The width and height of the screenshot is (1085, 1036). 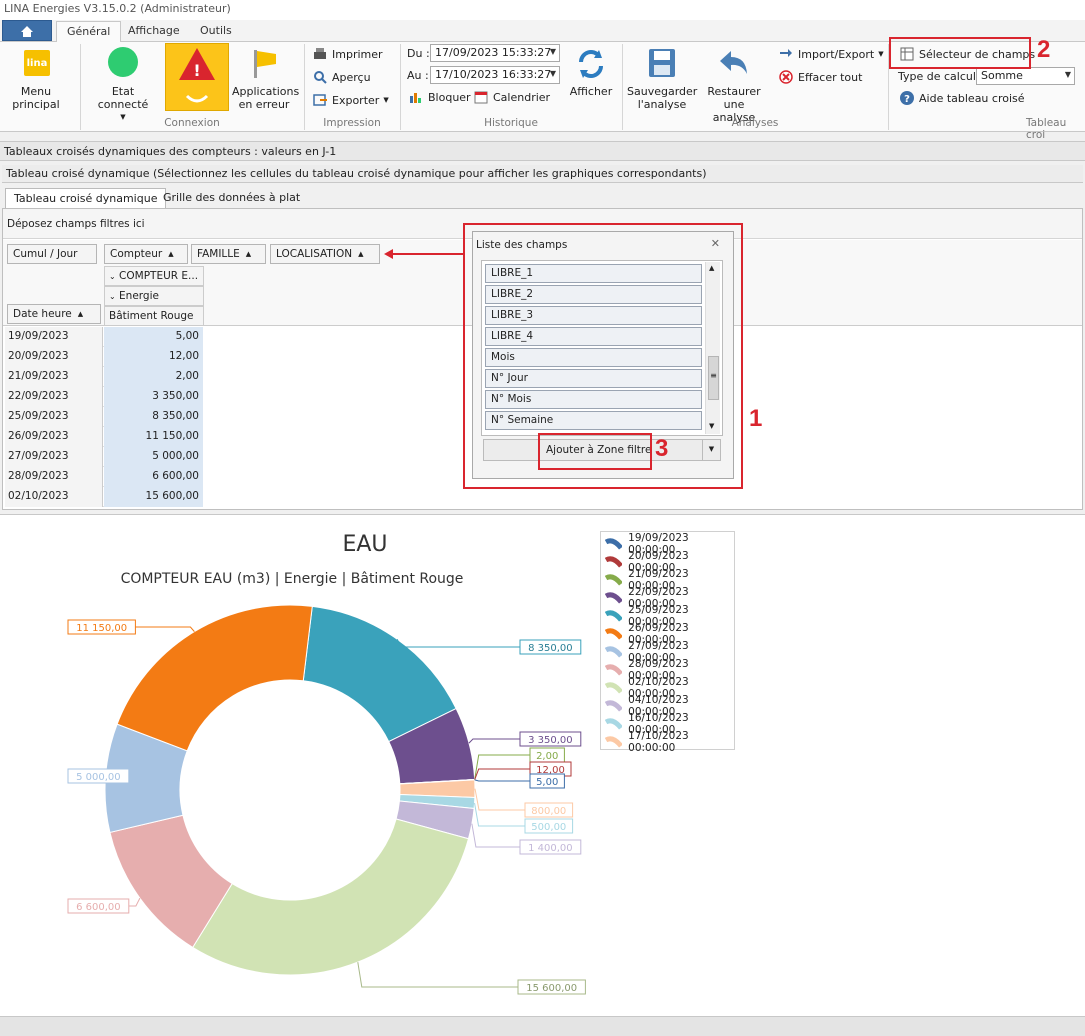 I want to click on table-row: 19/09/2023 5,00, so click(x=104, y=337).